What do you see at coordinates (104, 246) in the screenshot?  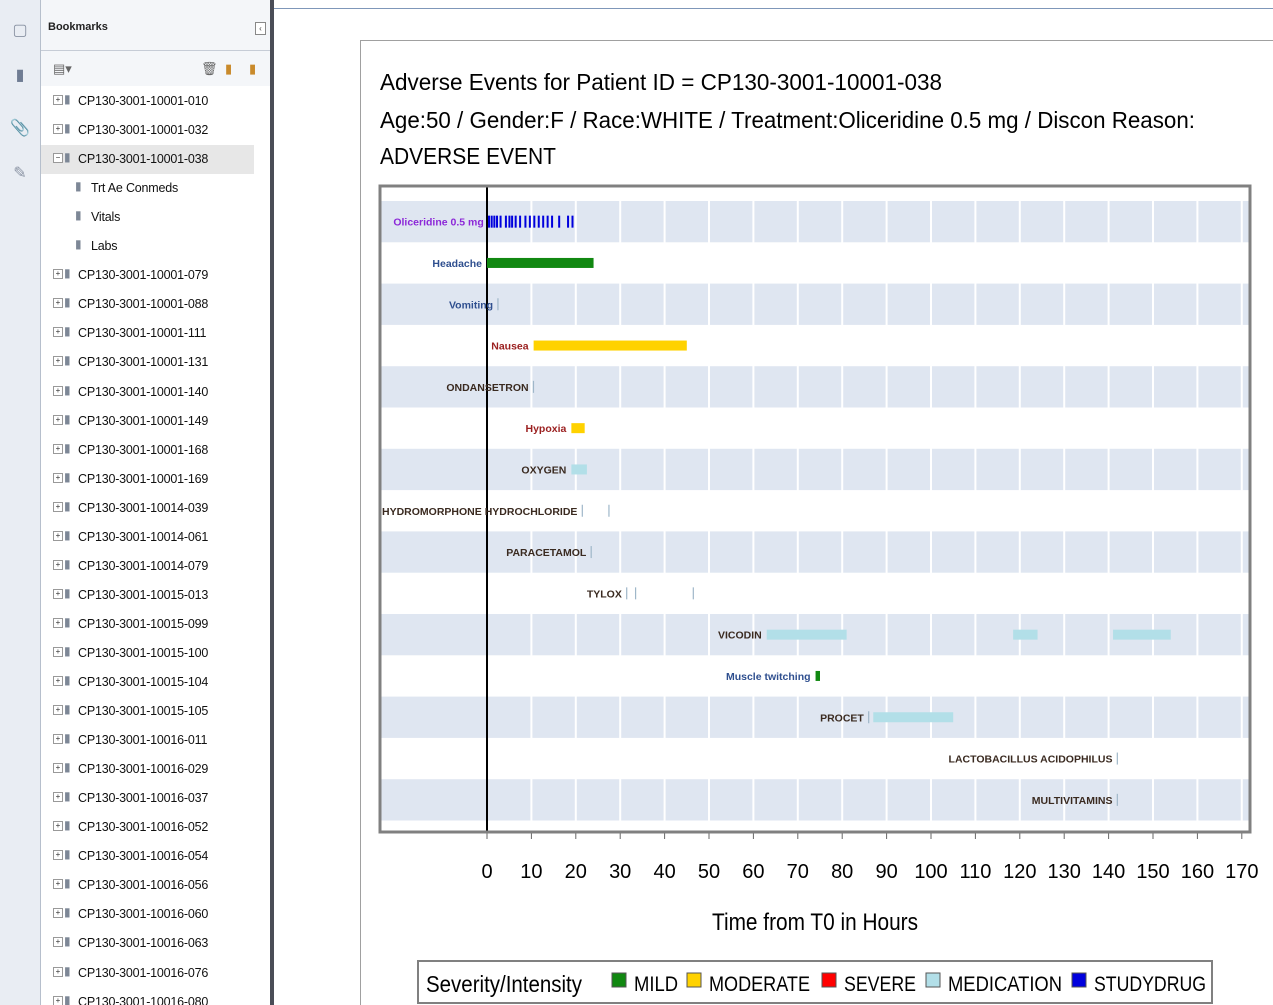 I see `bookmark-label: Labs` at bounding box center [104, 246].